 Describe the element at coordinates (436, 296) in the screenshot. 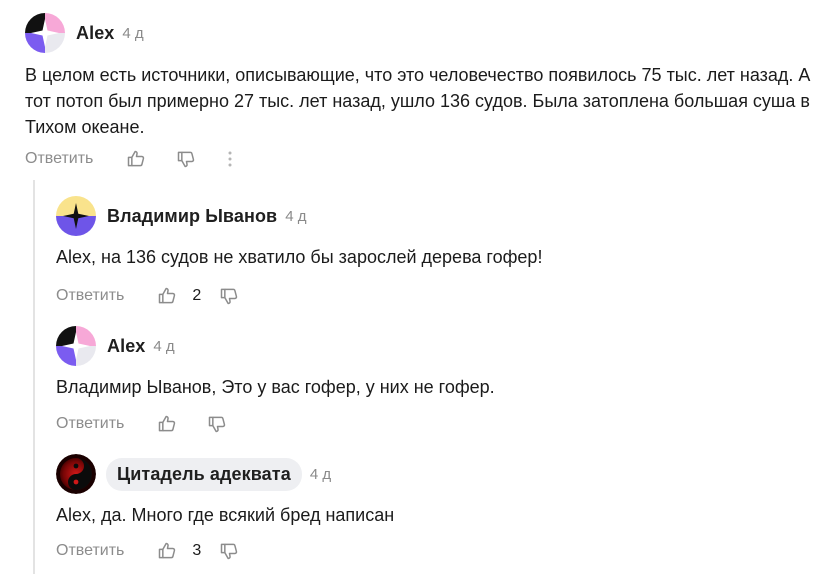

I see `comment-actions: Ответить 2` at that location.